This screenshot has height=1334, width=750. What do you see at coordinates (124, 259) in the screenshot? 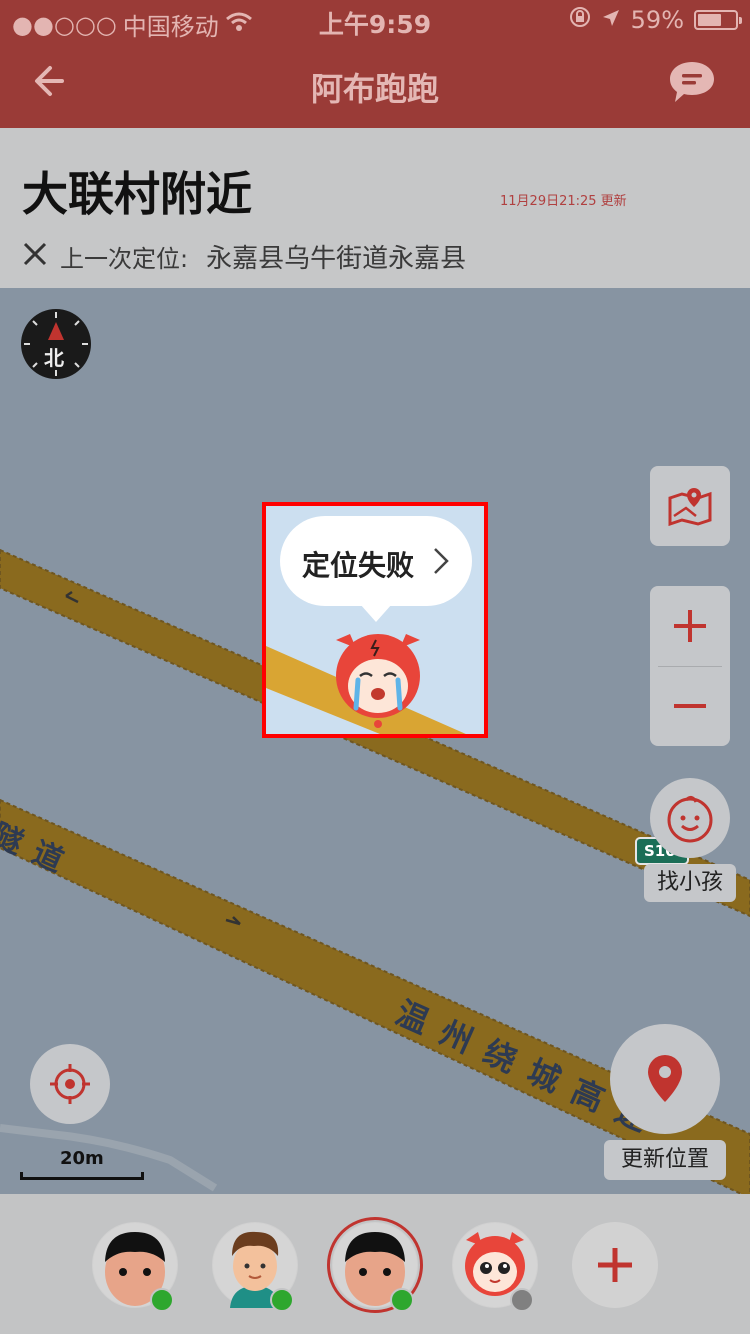
I see `last-location-label: 上一次定位:` at bounding box center [124, 259].